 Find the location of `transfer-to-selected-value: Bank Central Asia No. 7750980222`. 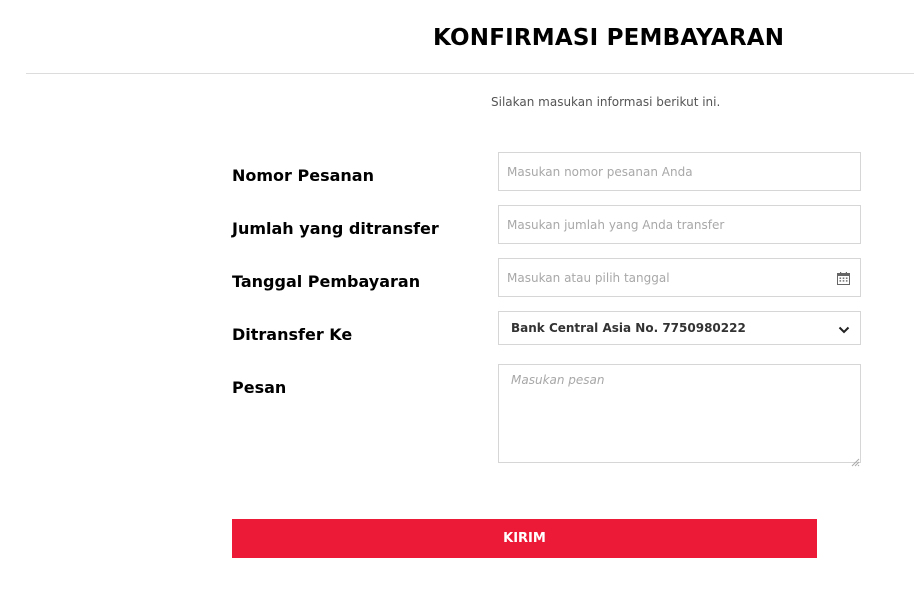

transfer-to-selected-value: Bank Central Asia No. 7750980222 is located at coordinates (628, 328).